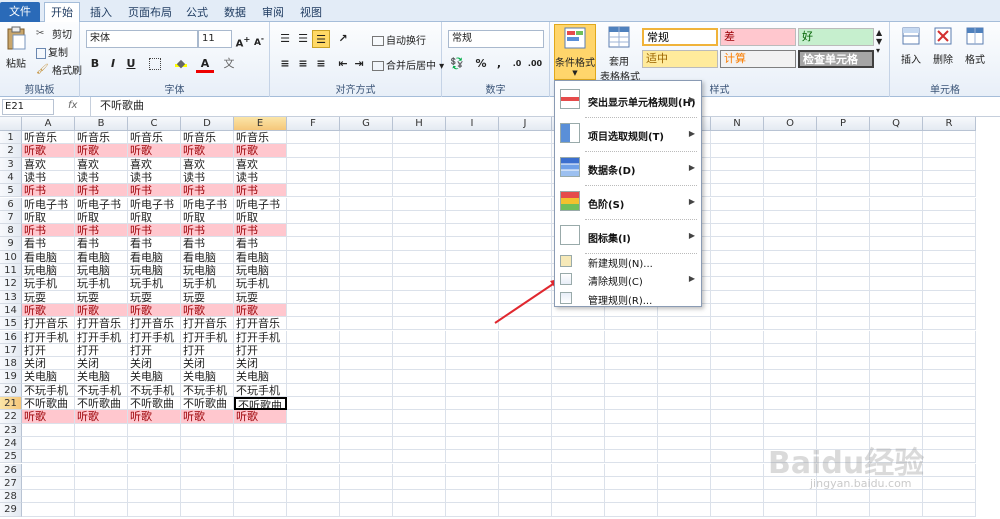 The height and width of the screenshot is (519, 1000). Describe the element at coordinates (843, 244) in the screenshot. I see `cell-p9` at that location.